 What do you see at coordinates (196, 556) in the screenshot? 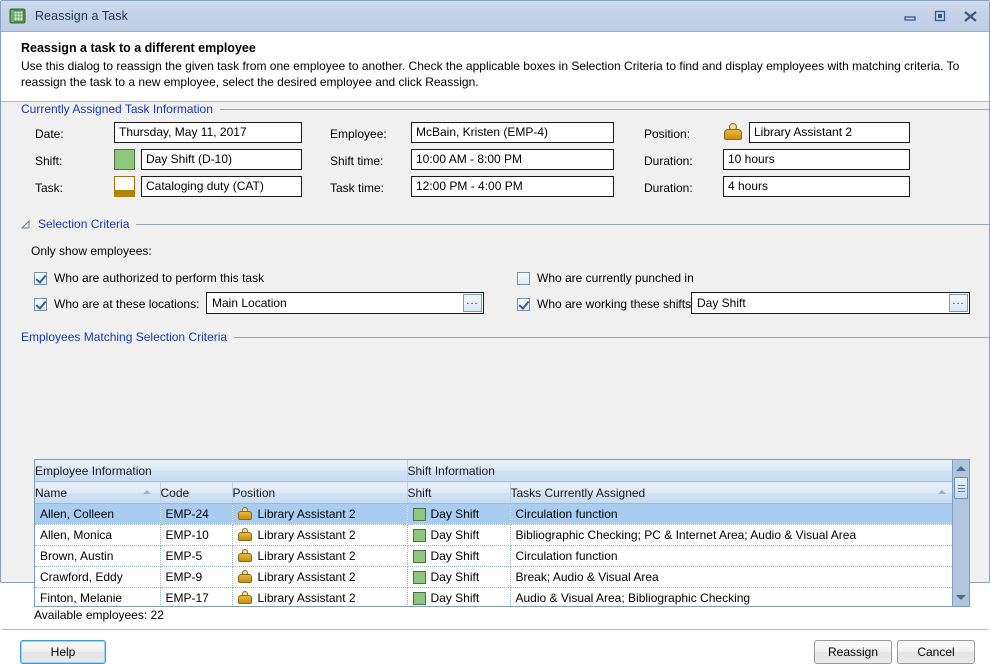
I see `cell-code: EMP-5` at bounding box center [196, 556].